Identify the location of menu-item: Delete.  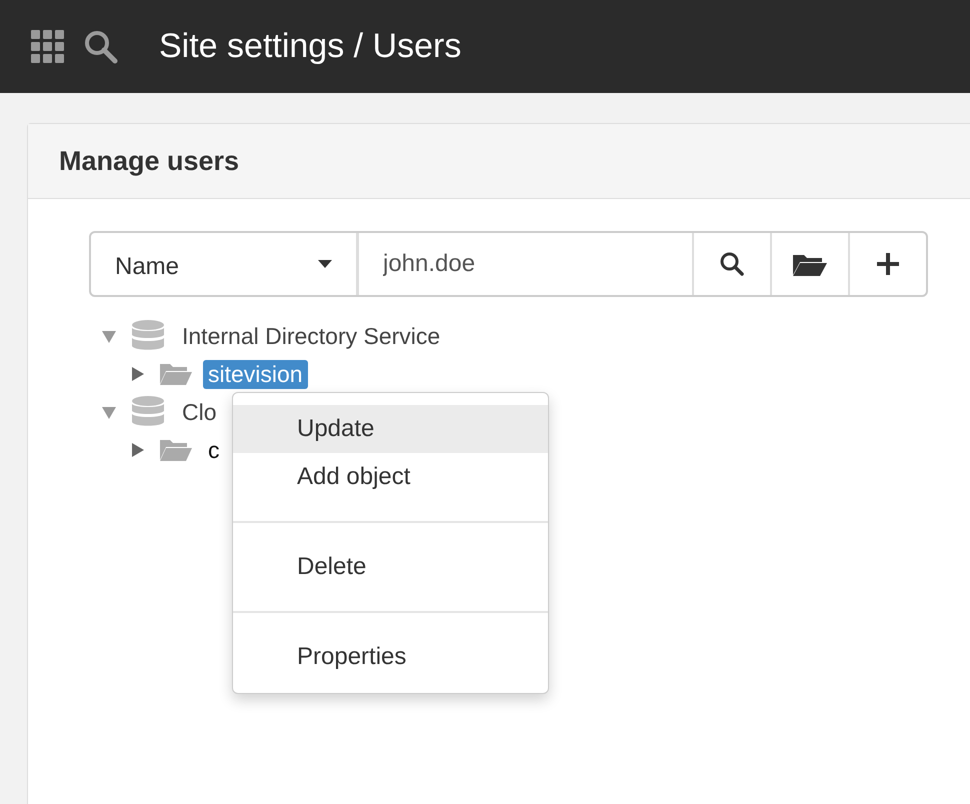
(390, 567).